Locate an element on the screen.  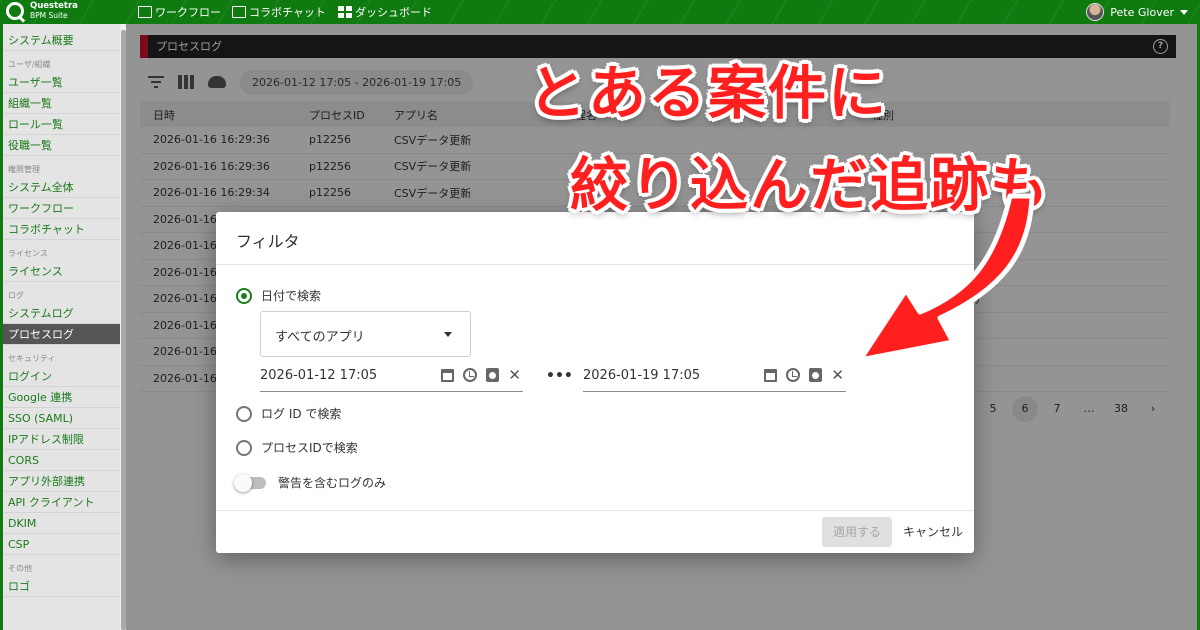
radio-search-by-date: 日付で検索 is located at coordinates (278, 295).